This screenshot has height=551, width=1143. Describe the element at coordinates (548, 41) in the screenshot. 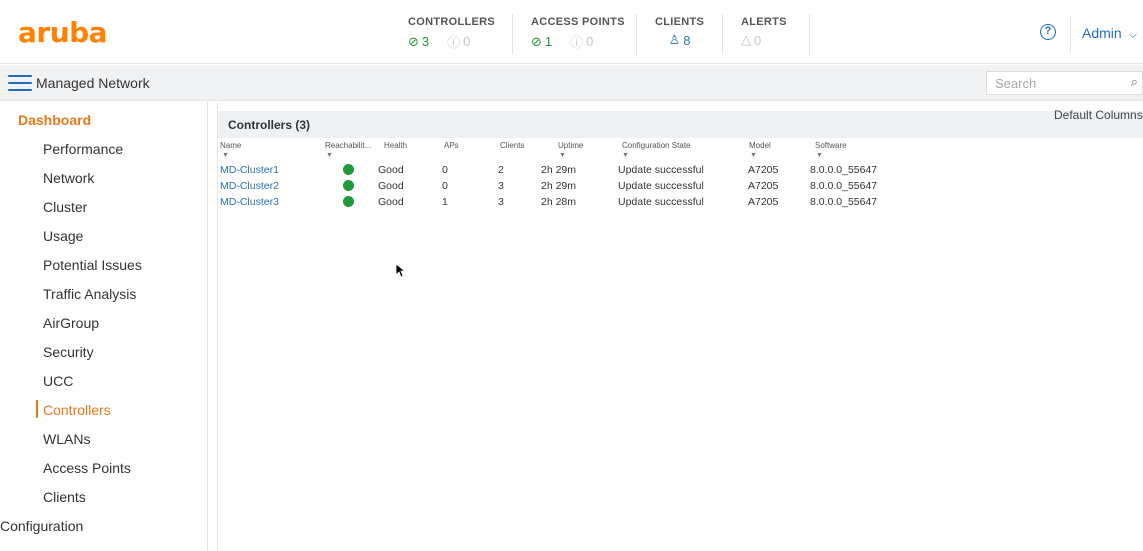

I see `ap-ok-count: 1` at that location.